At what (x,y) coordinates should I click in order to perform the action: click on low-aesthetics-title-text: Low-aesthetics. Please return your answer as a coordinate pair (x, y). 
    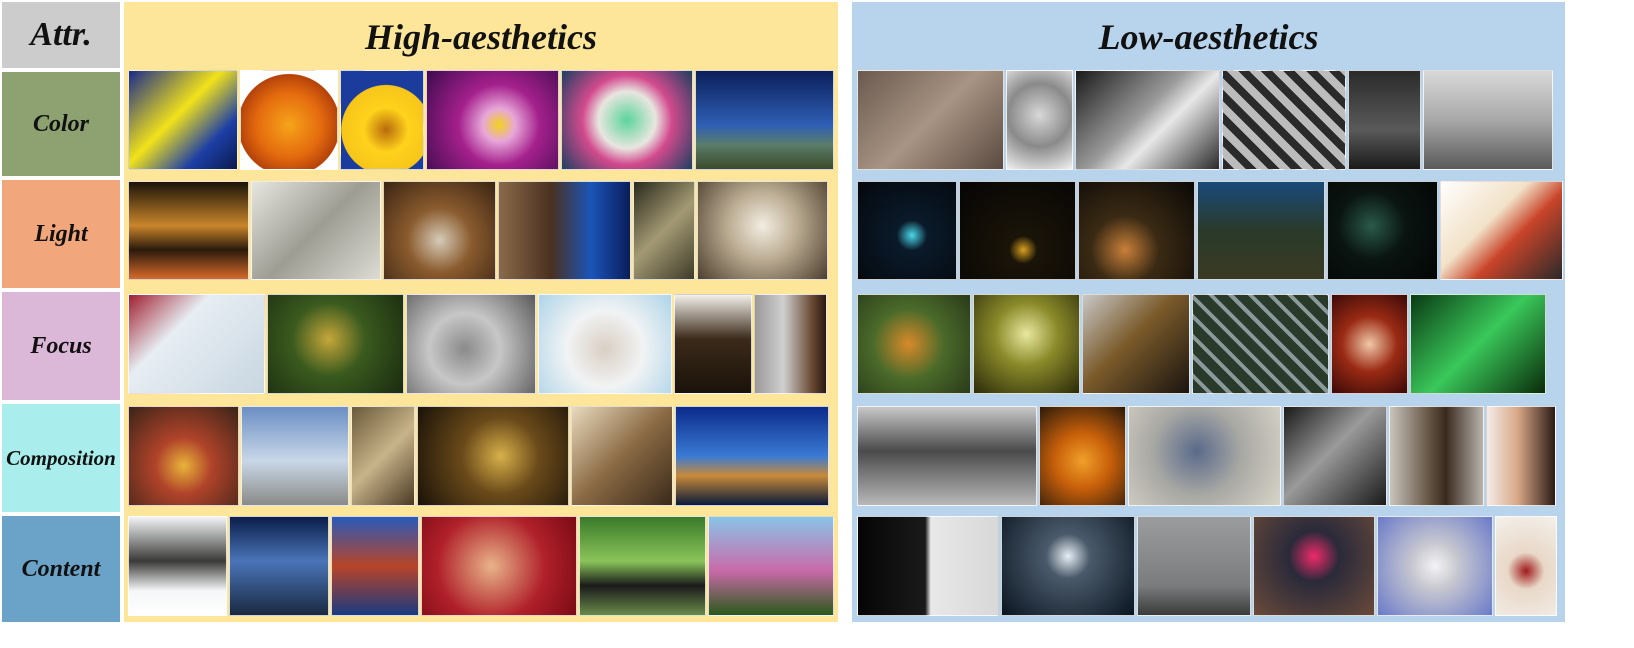
    Looking at the image, I should click on (1208, 37).